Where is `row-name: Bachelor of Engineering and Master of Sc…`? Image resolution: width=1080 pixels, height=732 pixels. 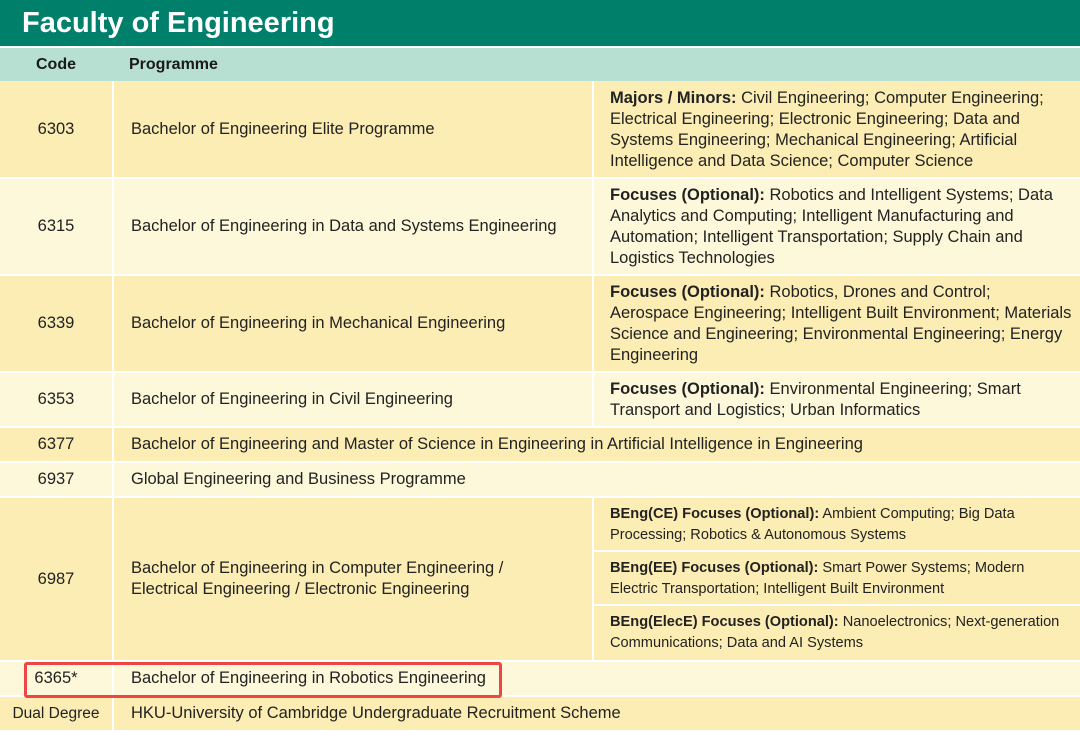
row-name: Bachelor of Engineering and Master of Sc… is located at coordinates (596, 445).